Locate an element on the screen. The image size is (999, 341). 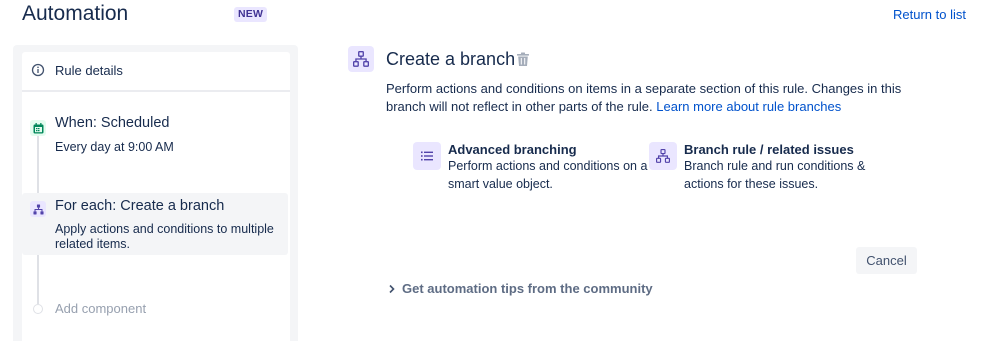
list-icon is located at coordinates (427, 156).